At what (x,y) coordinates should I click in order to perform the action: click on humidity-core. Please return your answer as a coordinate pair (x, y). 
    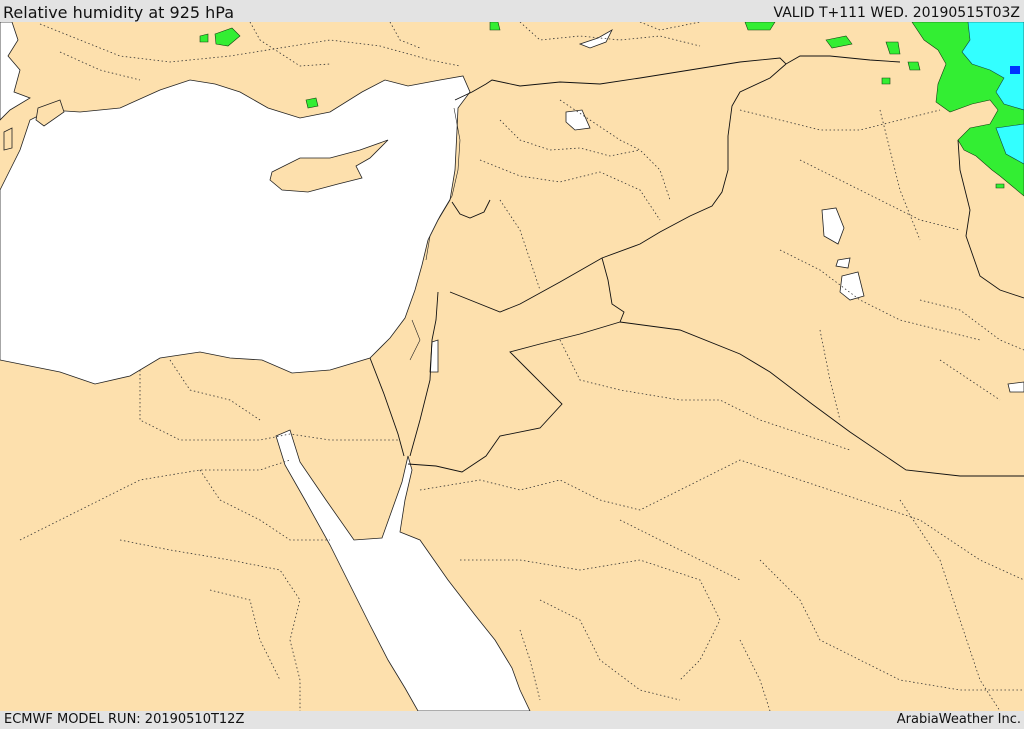
    Looking at the image, I should click on (1015, 70).